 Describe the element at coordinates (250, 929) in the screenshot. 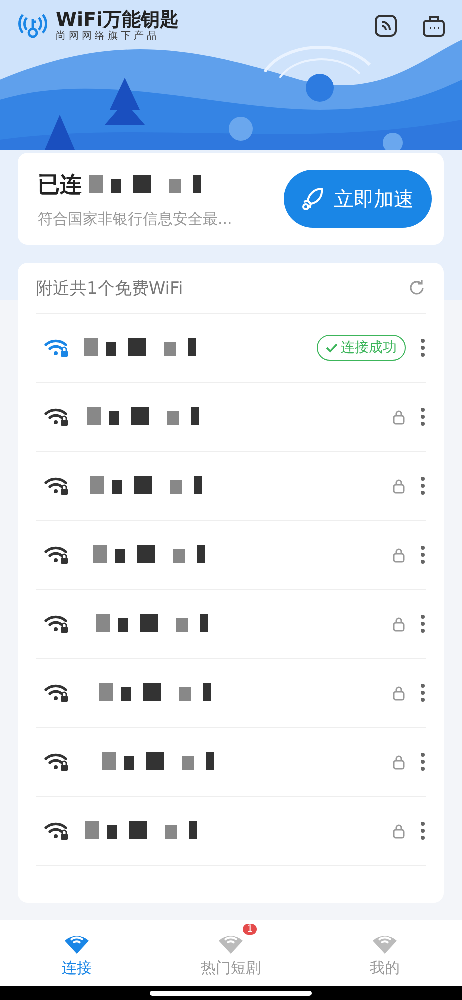

I see `notification-badge: 1` at that location.